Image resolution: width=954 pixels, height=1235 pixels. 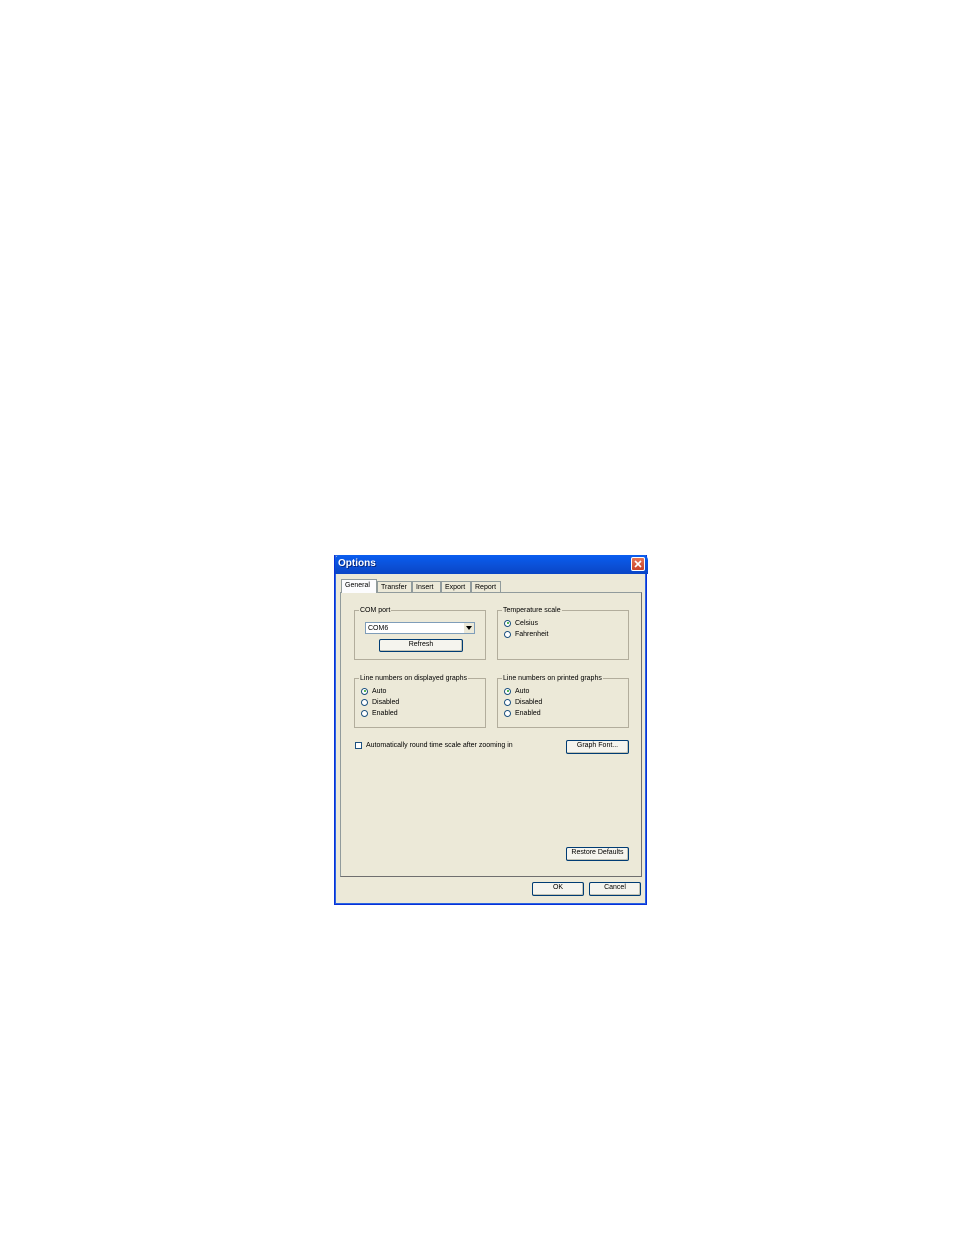 What do you see at coordinates (358, 745) in the screenshot?
I see `auto-round-checkbox` at bounding box center [358, 745].